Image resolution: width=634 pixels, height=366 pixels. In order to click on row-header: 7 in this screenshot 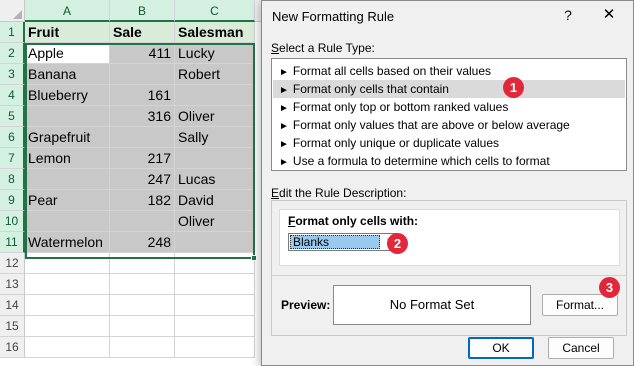, I will do `click(12, 158)`.